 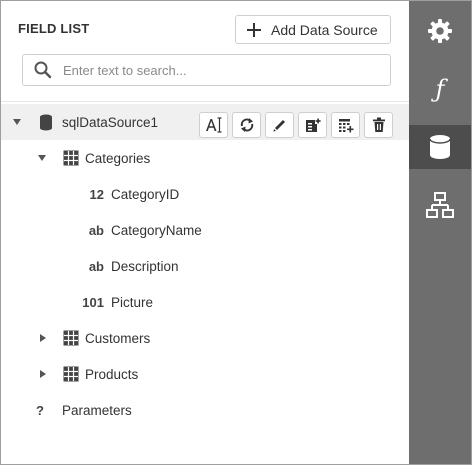 I want to click on table-label: Products, so click(x=112, y=374).